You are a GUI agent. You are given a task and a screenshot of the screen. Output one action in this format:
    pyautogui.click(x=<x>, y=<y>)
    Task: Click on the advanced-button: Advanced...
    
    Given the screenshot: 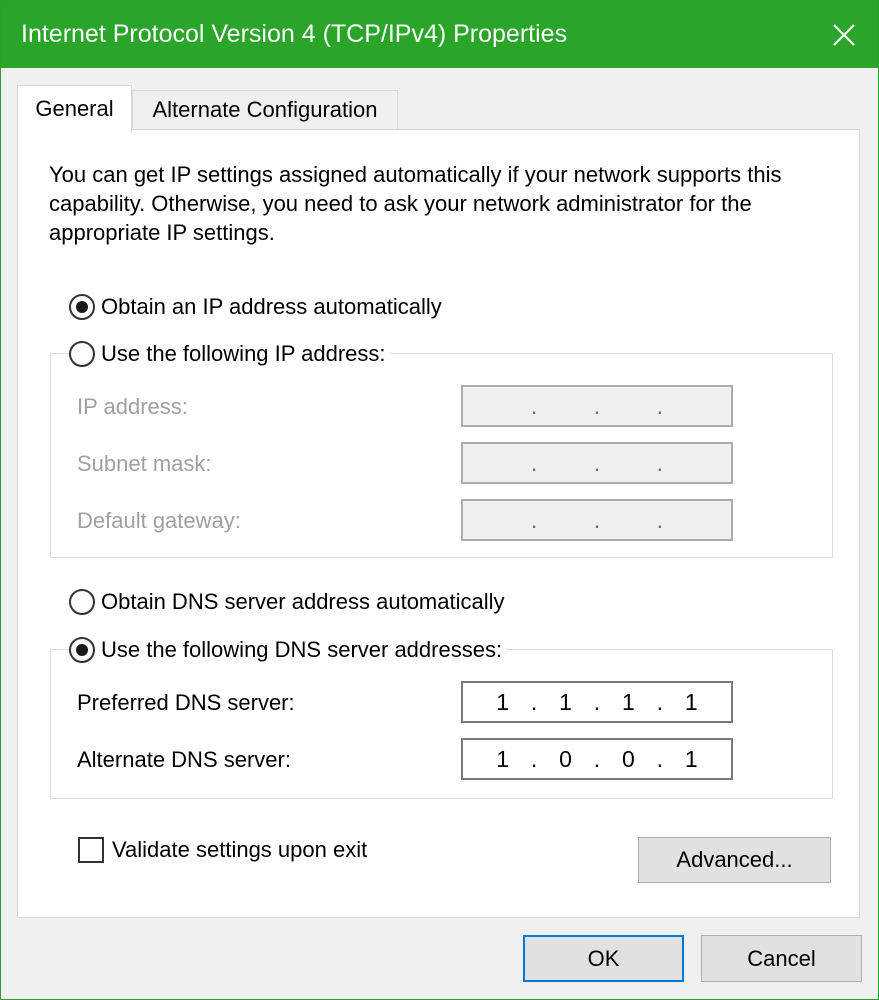 What is the action you would take?
    pyautogui.click(x=734, y=860)
    